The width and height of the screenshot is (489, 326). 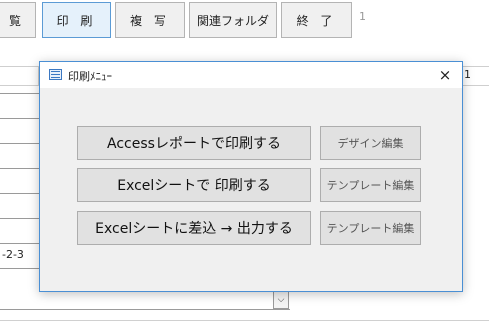 What do you see at coordinates (76, 20) in the screenshot?
I see `print-button: 印 刷` at bounding box center [76, 20].